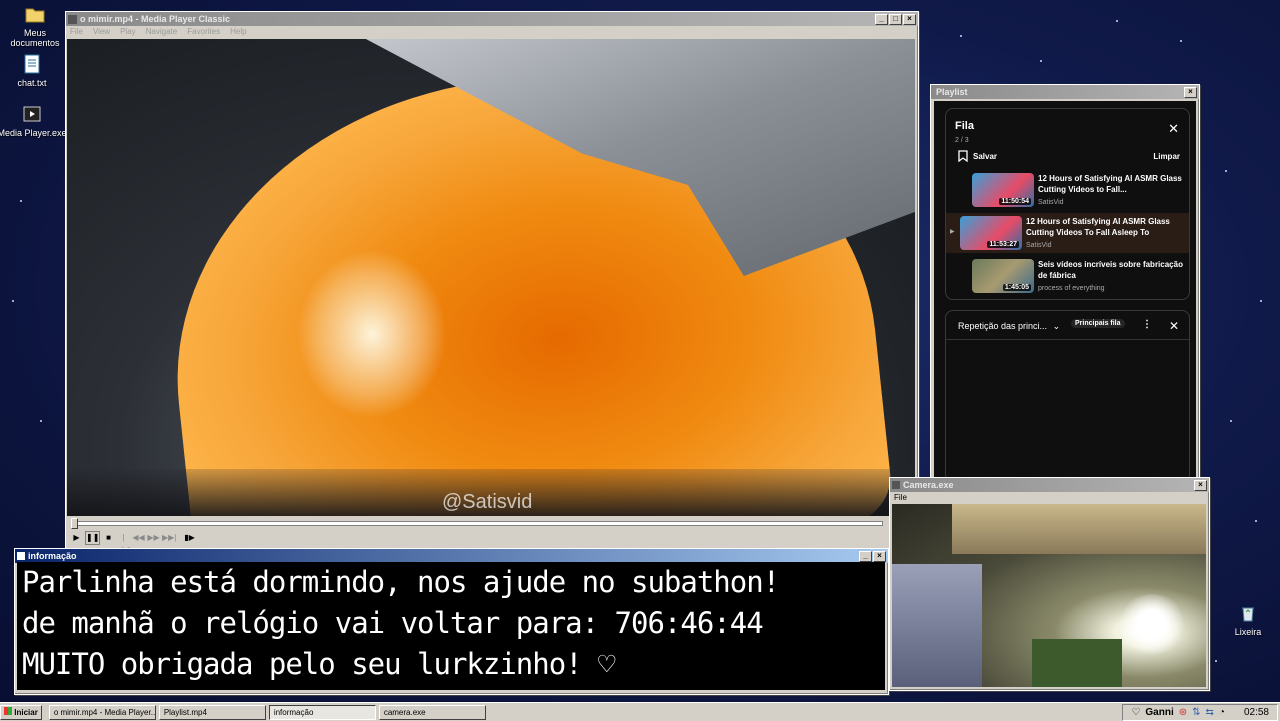 This screenshot has width=1280, height=721. I want to click on desktop-icon-recycle-bin: Lixeira, so click(1246, 619).